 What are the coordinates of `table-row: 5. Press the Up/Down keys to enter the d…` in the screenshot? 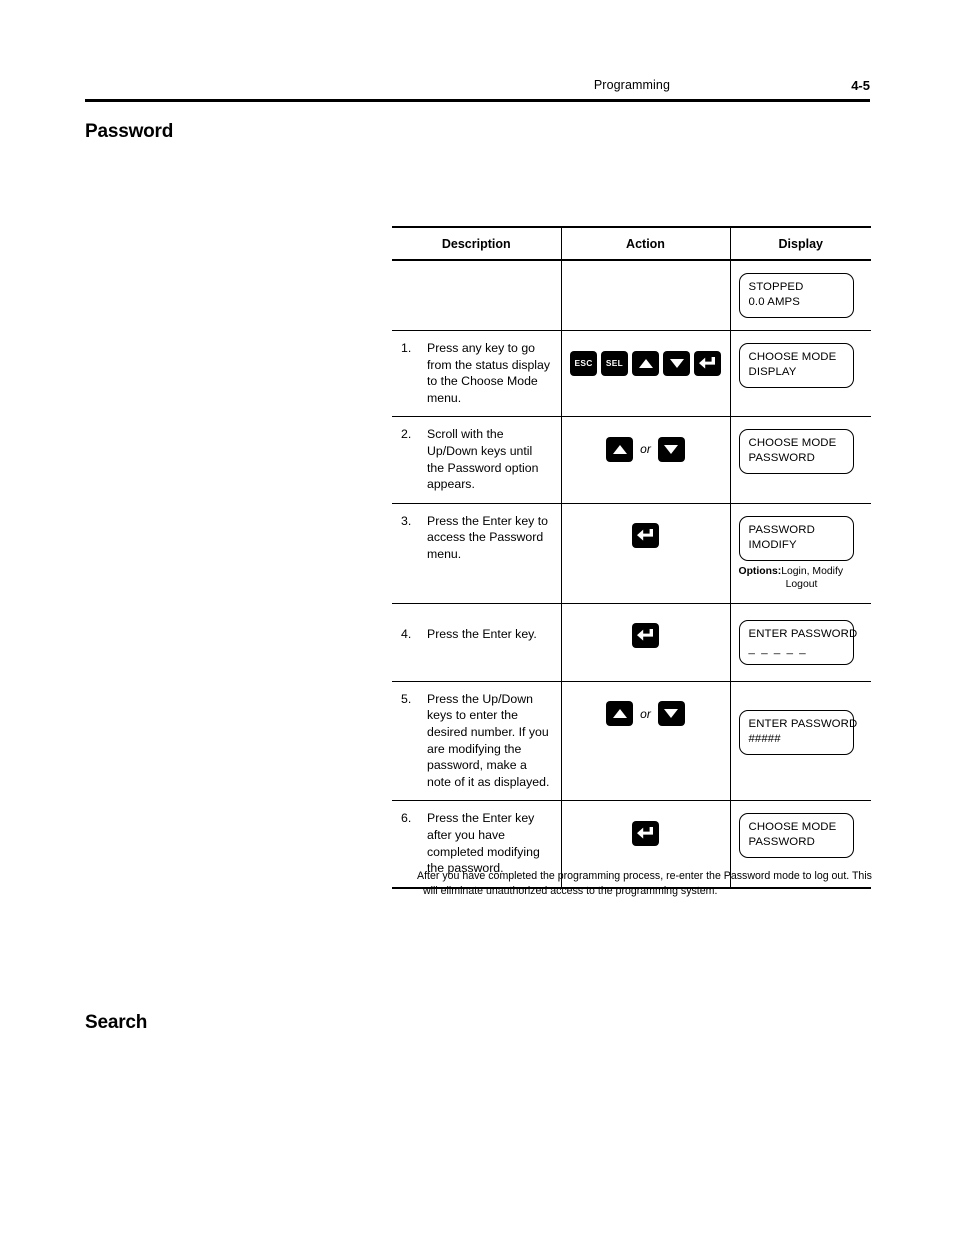 It's located at (631, 741).